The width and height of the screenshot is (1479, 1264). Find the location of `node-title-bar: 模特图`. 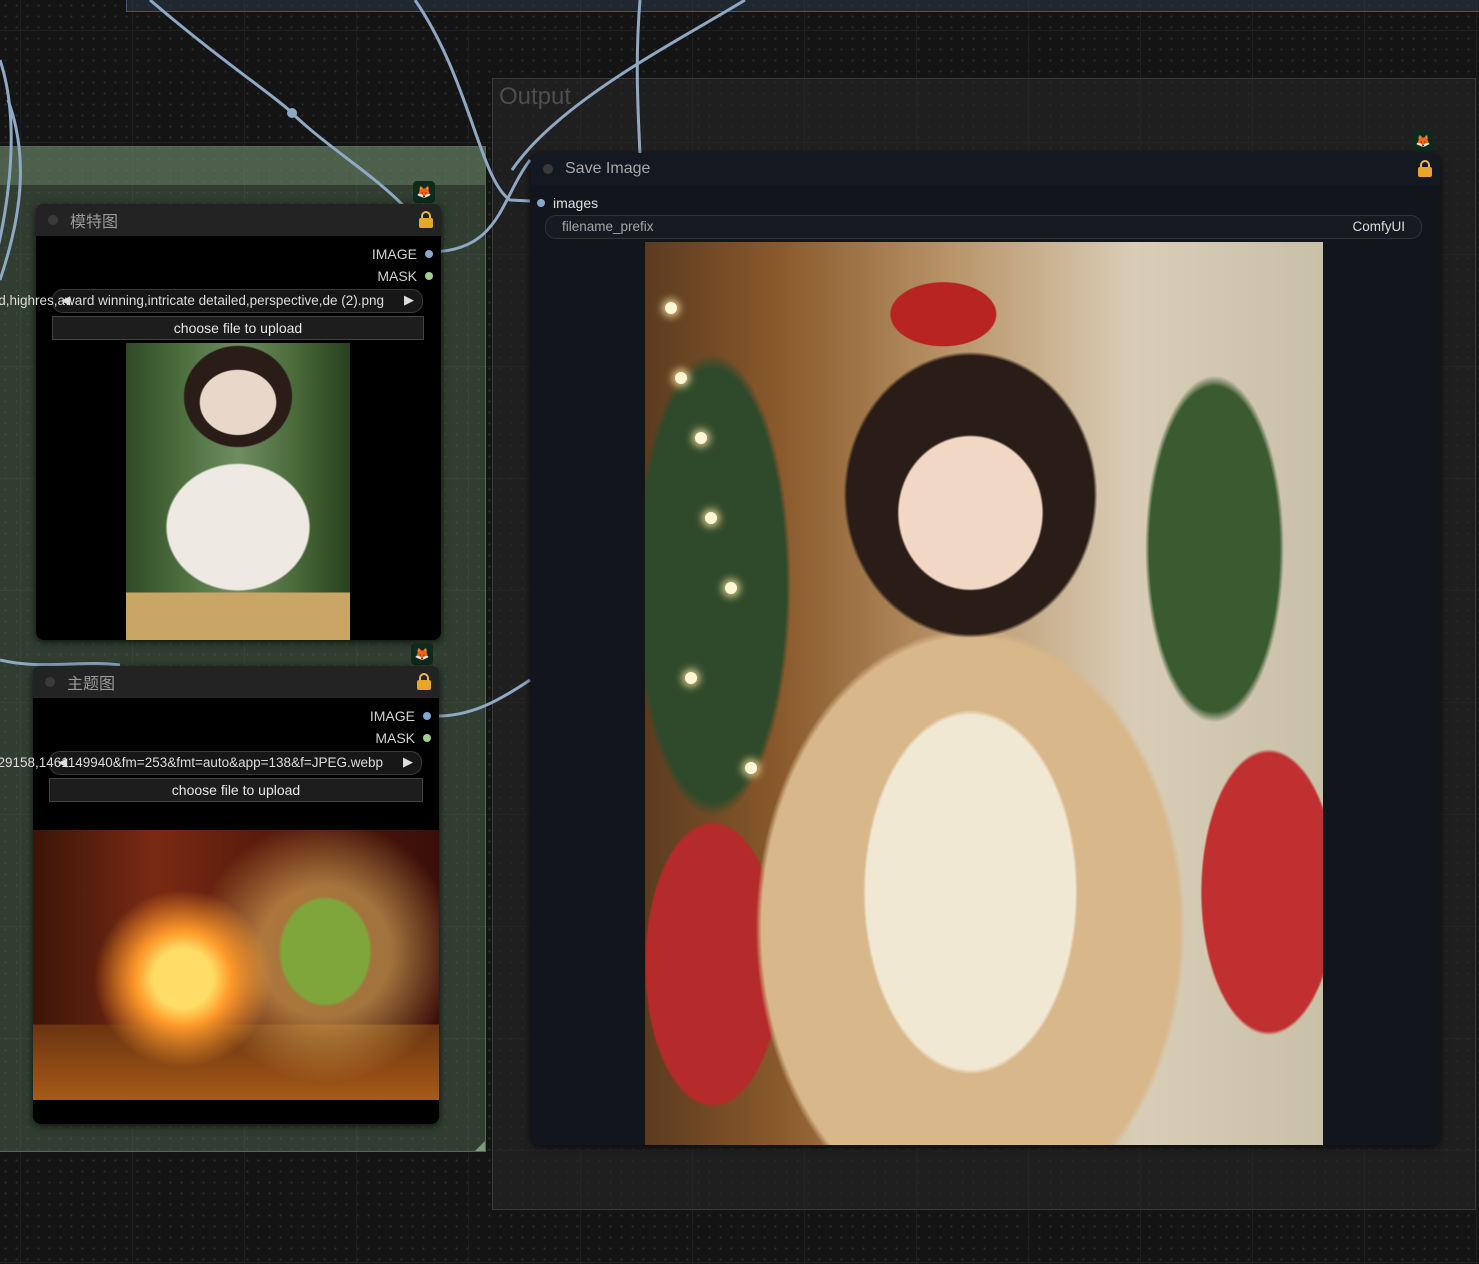

node-title-bar: 模特图 is located at coordinates (238, 220).